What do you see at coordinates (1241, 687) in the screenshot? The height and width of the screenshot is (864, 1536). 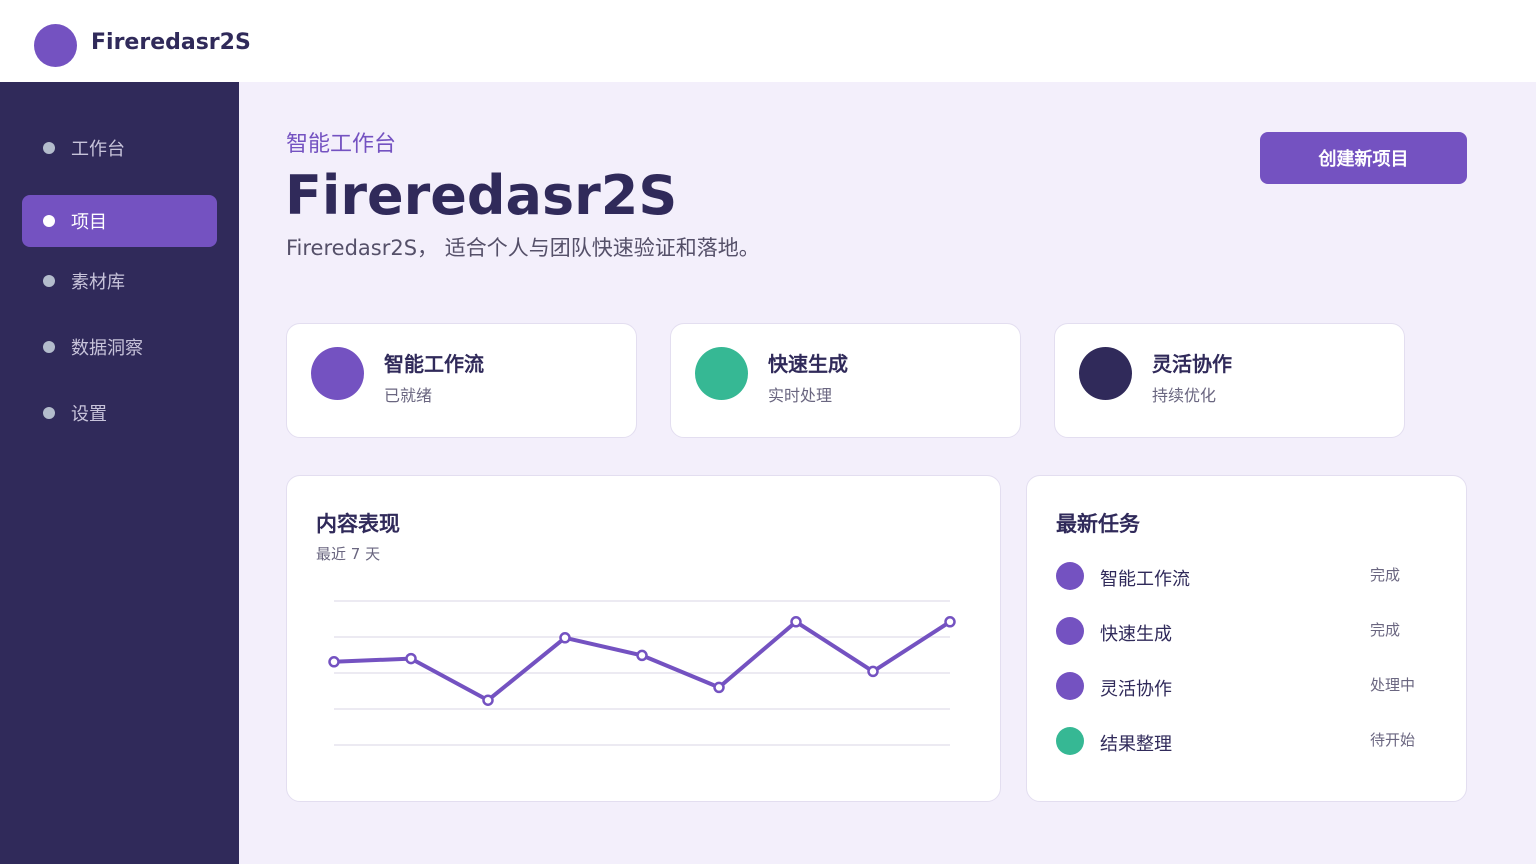 I see `list-item: 灵活协作 处理中` at bounding box center [1241, 687].